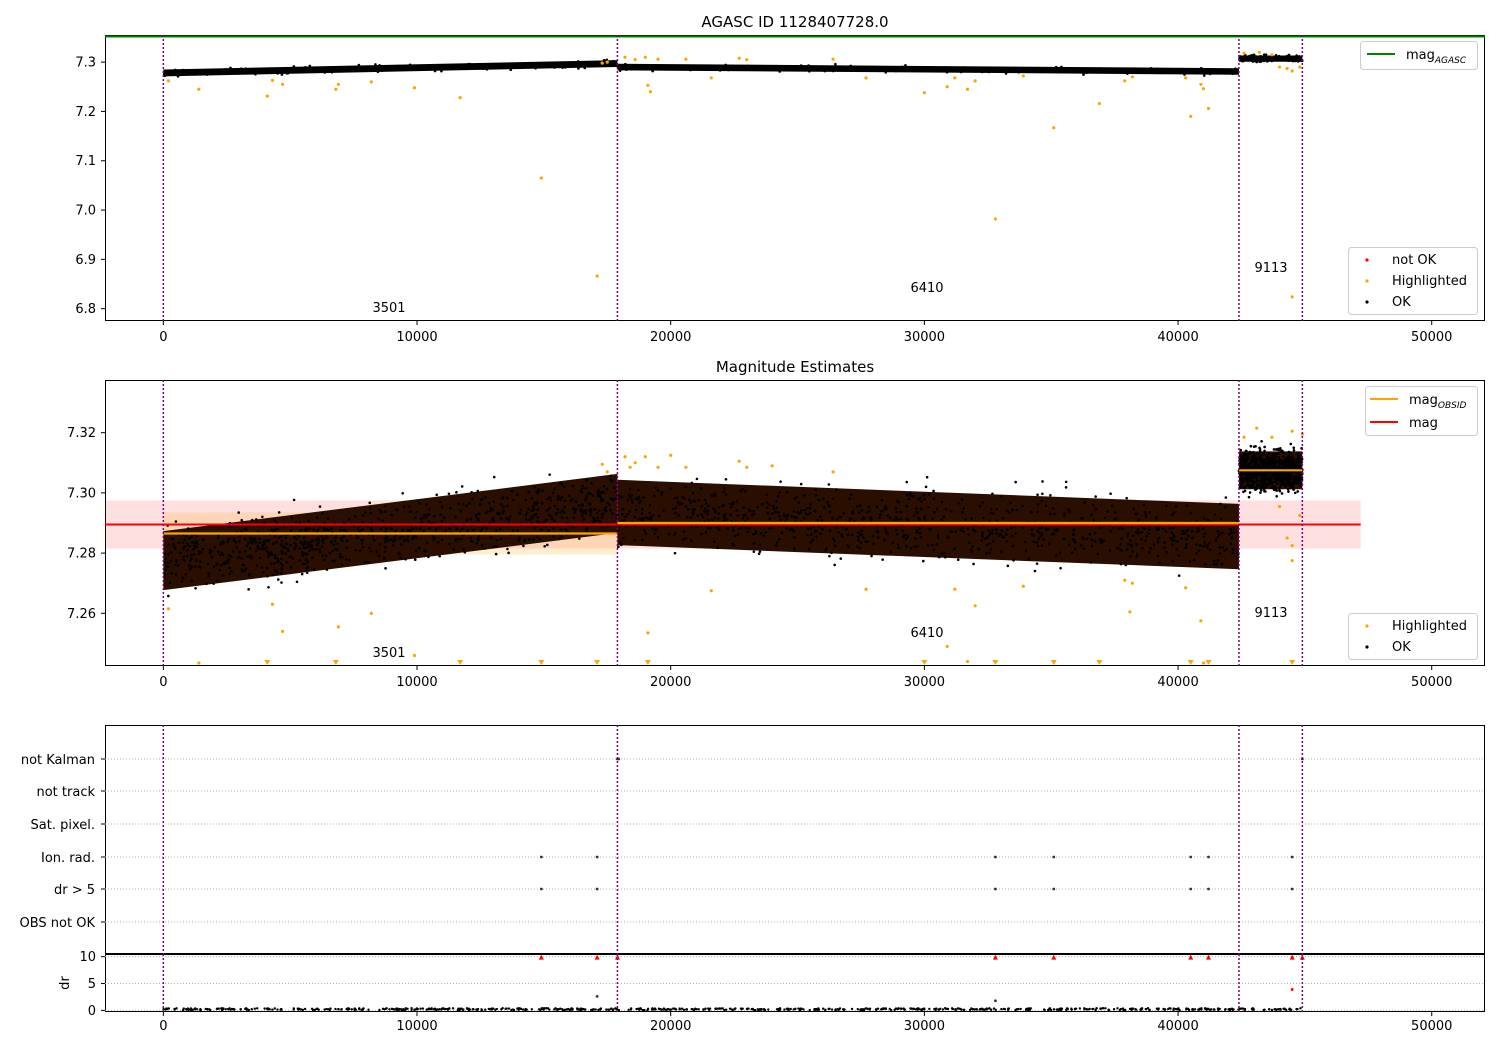 The height and width of the screenshot is (1050, 1500). I want to click on flag-point, so click(1208, 889).